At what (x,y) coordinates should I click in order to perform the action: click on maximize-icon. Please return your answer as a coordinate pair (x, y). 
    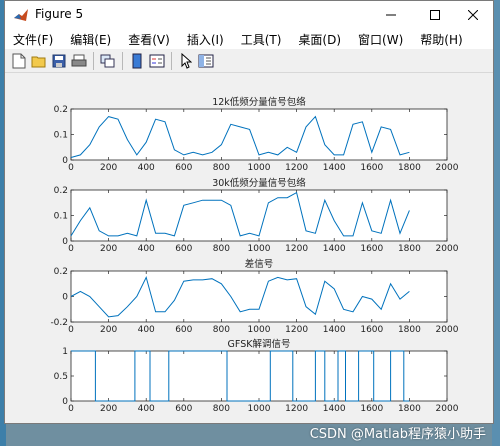
    Looking at the image, I should click on (435, 15).